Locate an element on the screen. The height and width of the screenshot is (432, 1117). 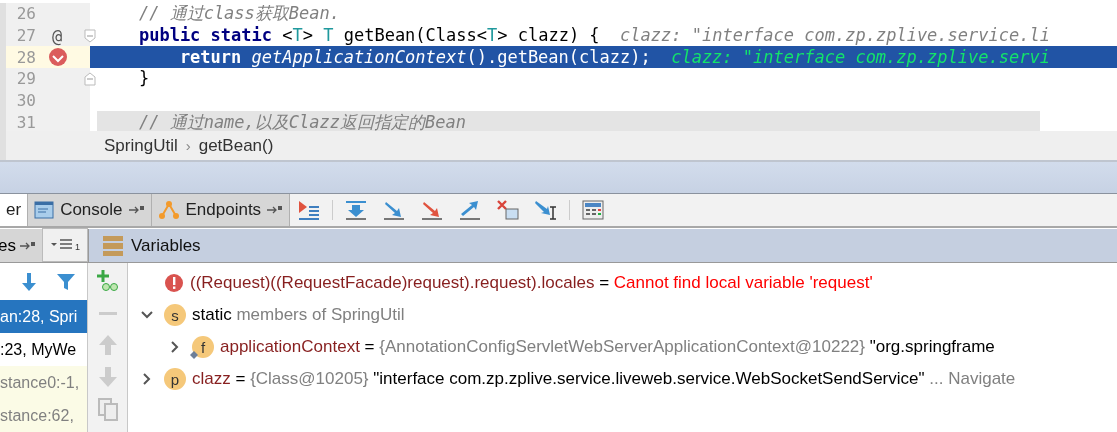
error-icon is located at coordinates (174, 283).